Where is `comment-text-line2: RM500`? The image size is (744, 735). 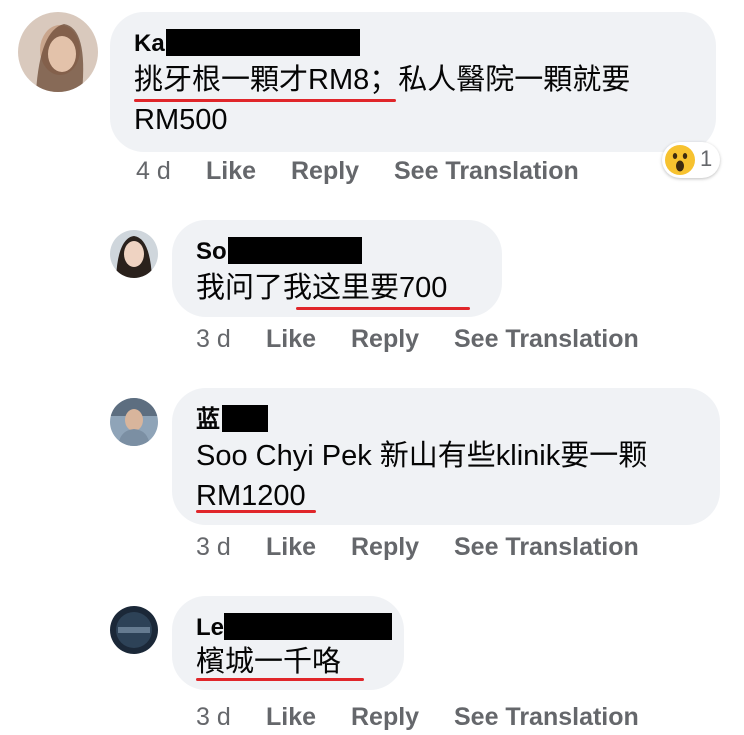
comment-text-line2: RM500 is located at coordinates (181, 120).